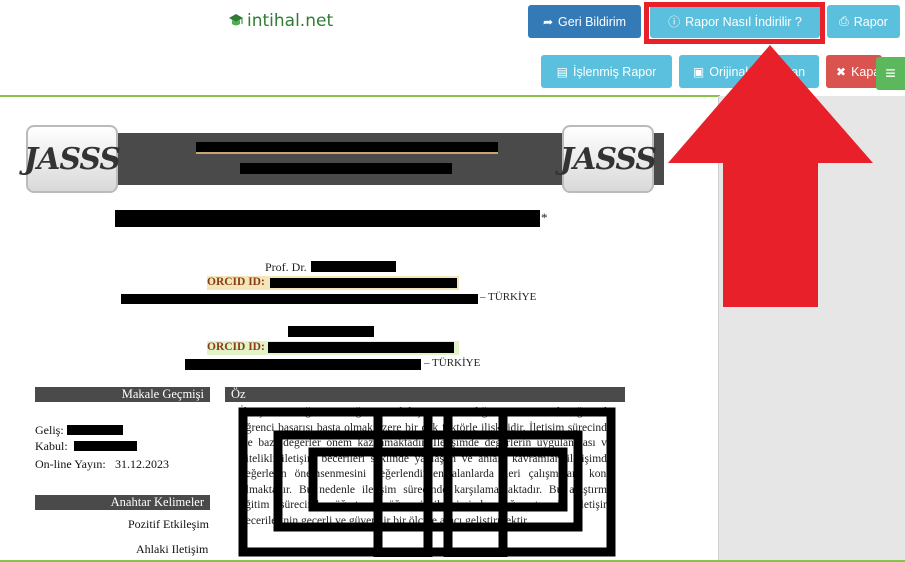  Describe the element at coordinates (290, 21) in the screenshot. I see `brand-name: intihal.net` at that location.